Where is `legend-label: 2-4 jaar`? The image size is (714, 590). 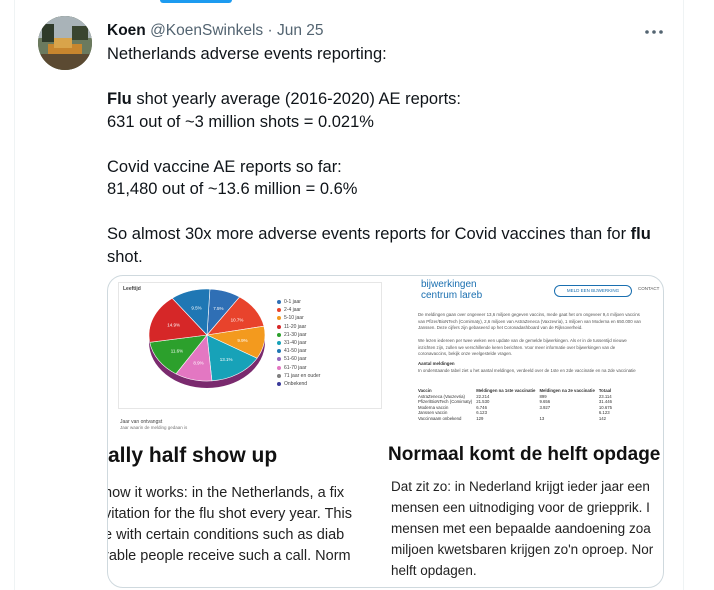 legend-label: 2-4 jaar is located at coordinates (292, 310).